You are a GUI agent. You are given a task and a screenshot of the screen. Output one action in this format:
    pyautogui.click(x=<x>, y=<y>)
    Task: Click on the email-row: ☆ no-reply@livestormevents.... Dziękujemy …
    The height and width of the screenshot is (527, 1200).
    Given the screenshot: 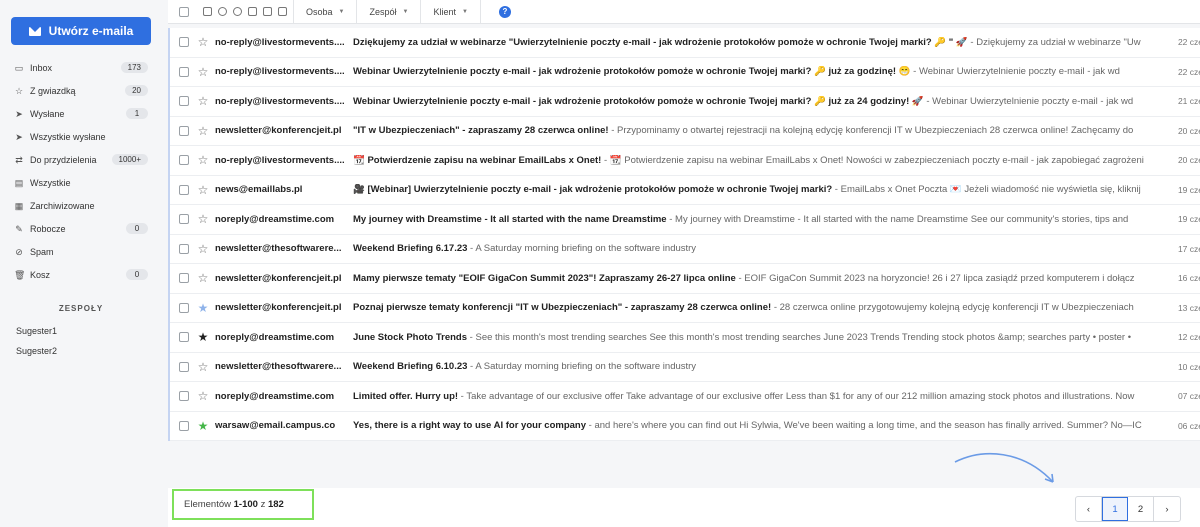 What is the action you would take?
    pyautogui.click(x=685, y=43)
    